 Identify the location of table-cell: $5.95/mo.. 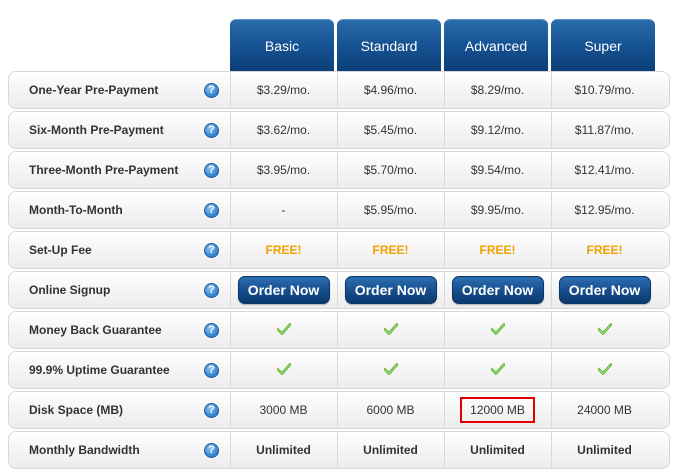
(390, 210).